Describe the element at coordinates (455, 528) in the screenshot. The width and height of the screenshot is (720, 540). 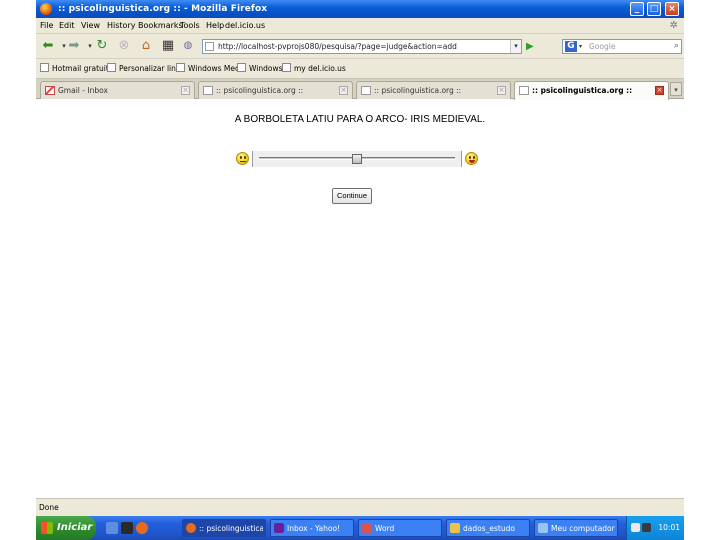
I see `folder-icon` at that location.